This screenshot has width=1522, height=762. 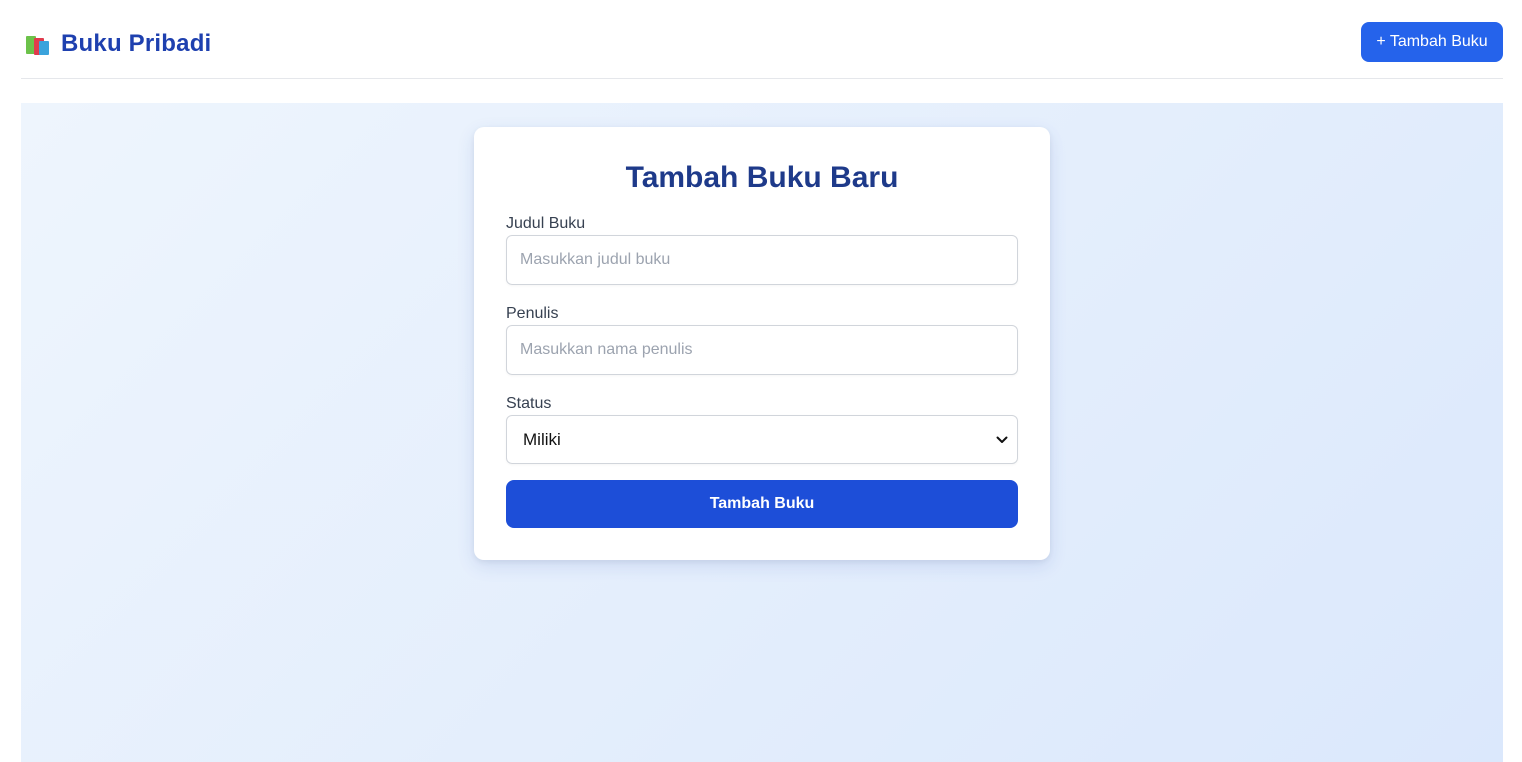 What do you see at coordinates (136, 43) in the screenshot?
I see `brand-title: Buku Pribadi` at bounding box center [136, 43].